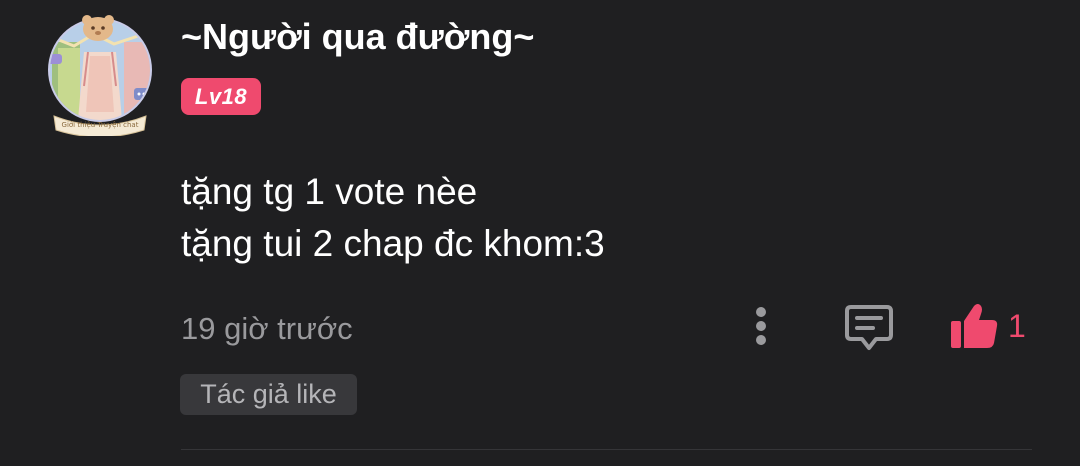  I want to click on comment-icon, so click(869, 327).